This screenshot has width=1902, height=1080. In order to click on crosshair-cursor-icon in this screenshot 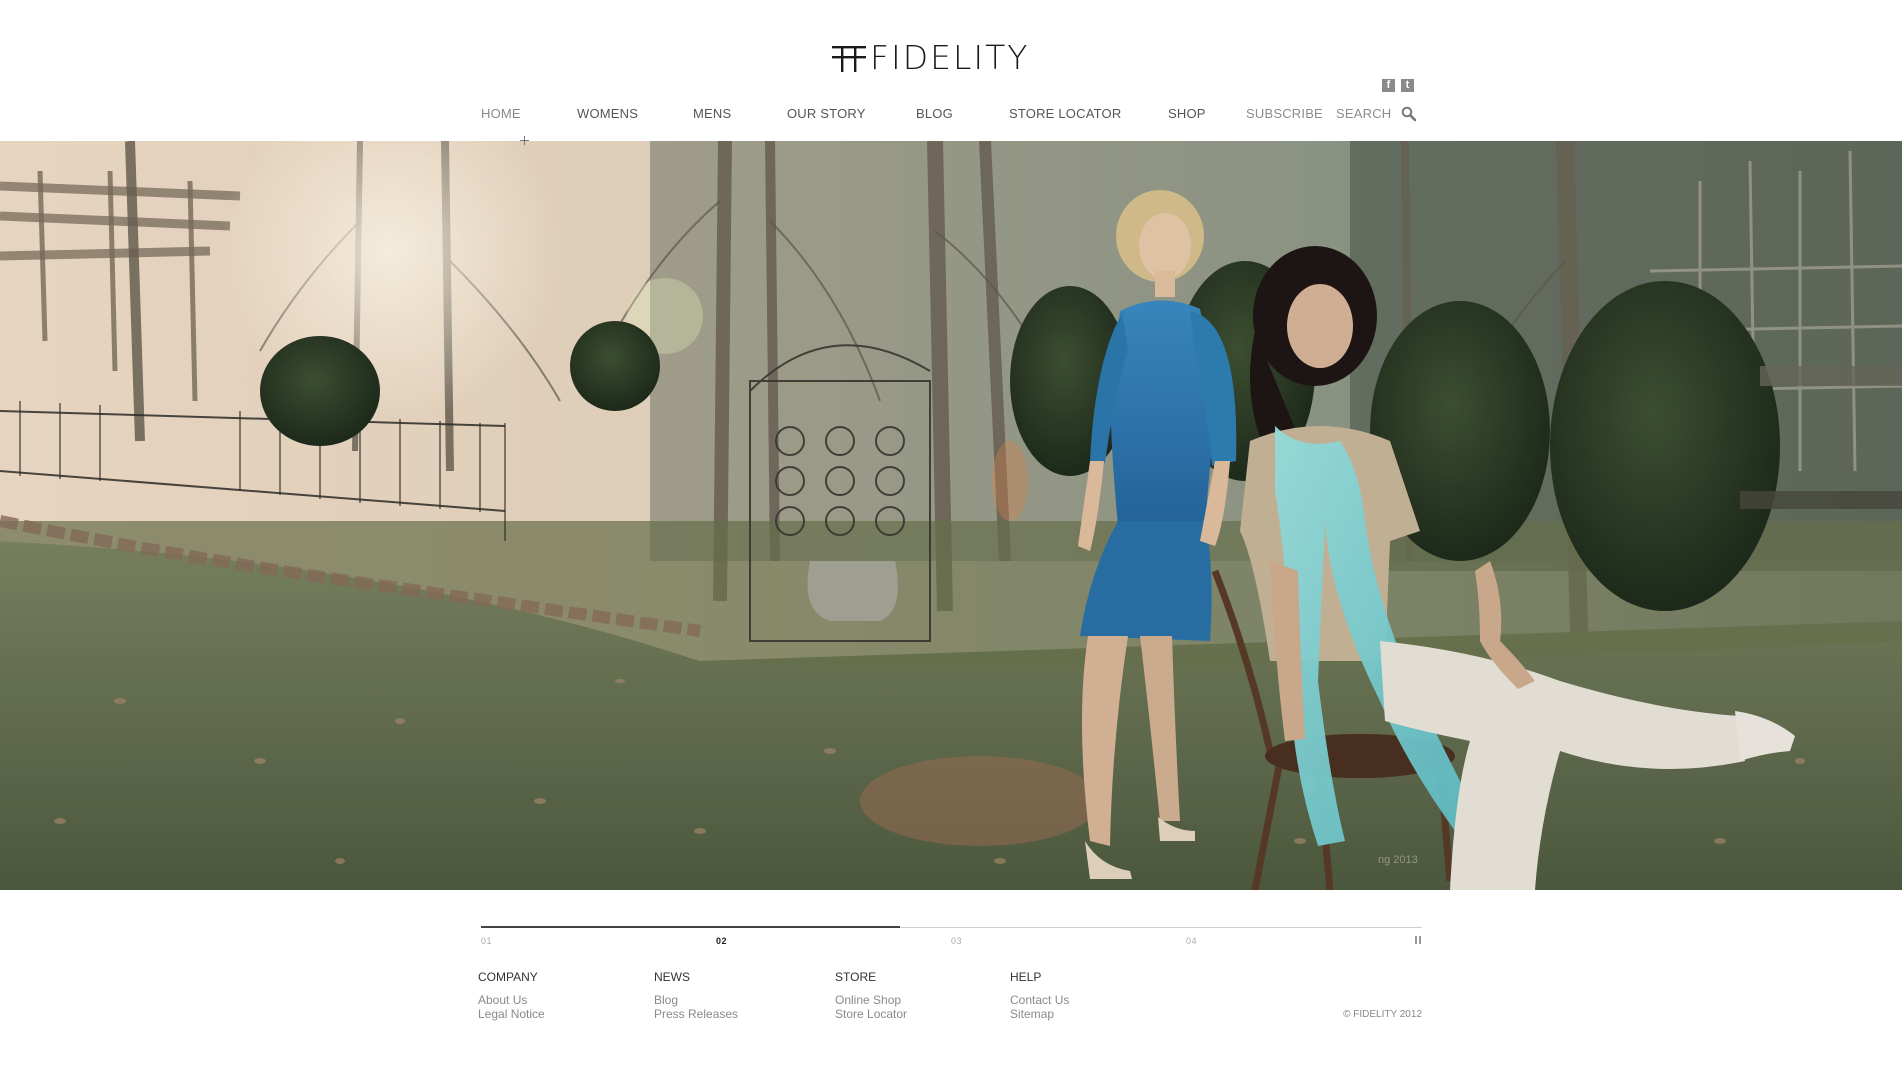, I will do `click(524, 140)`.